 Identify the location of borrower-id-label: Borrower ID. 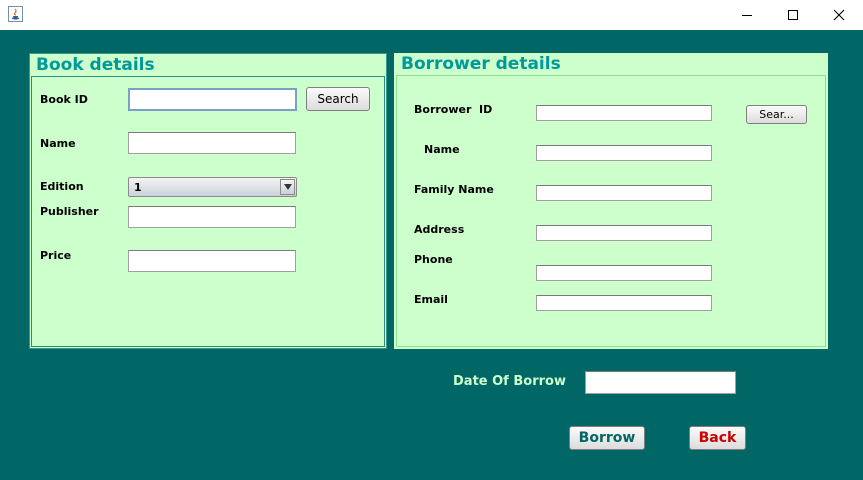
(453, 109).